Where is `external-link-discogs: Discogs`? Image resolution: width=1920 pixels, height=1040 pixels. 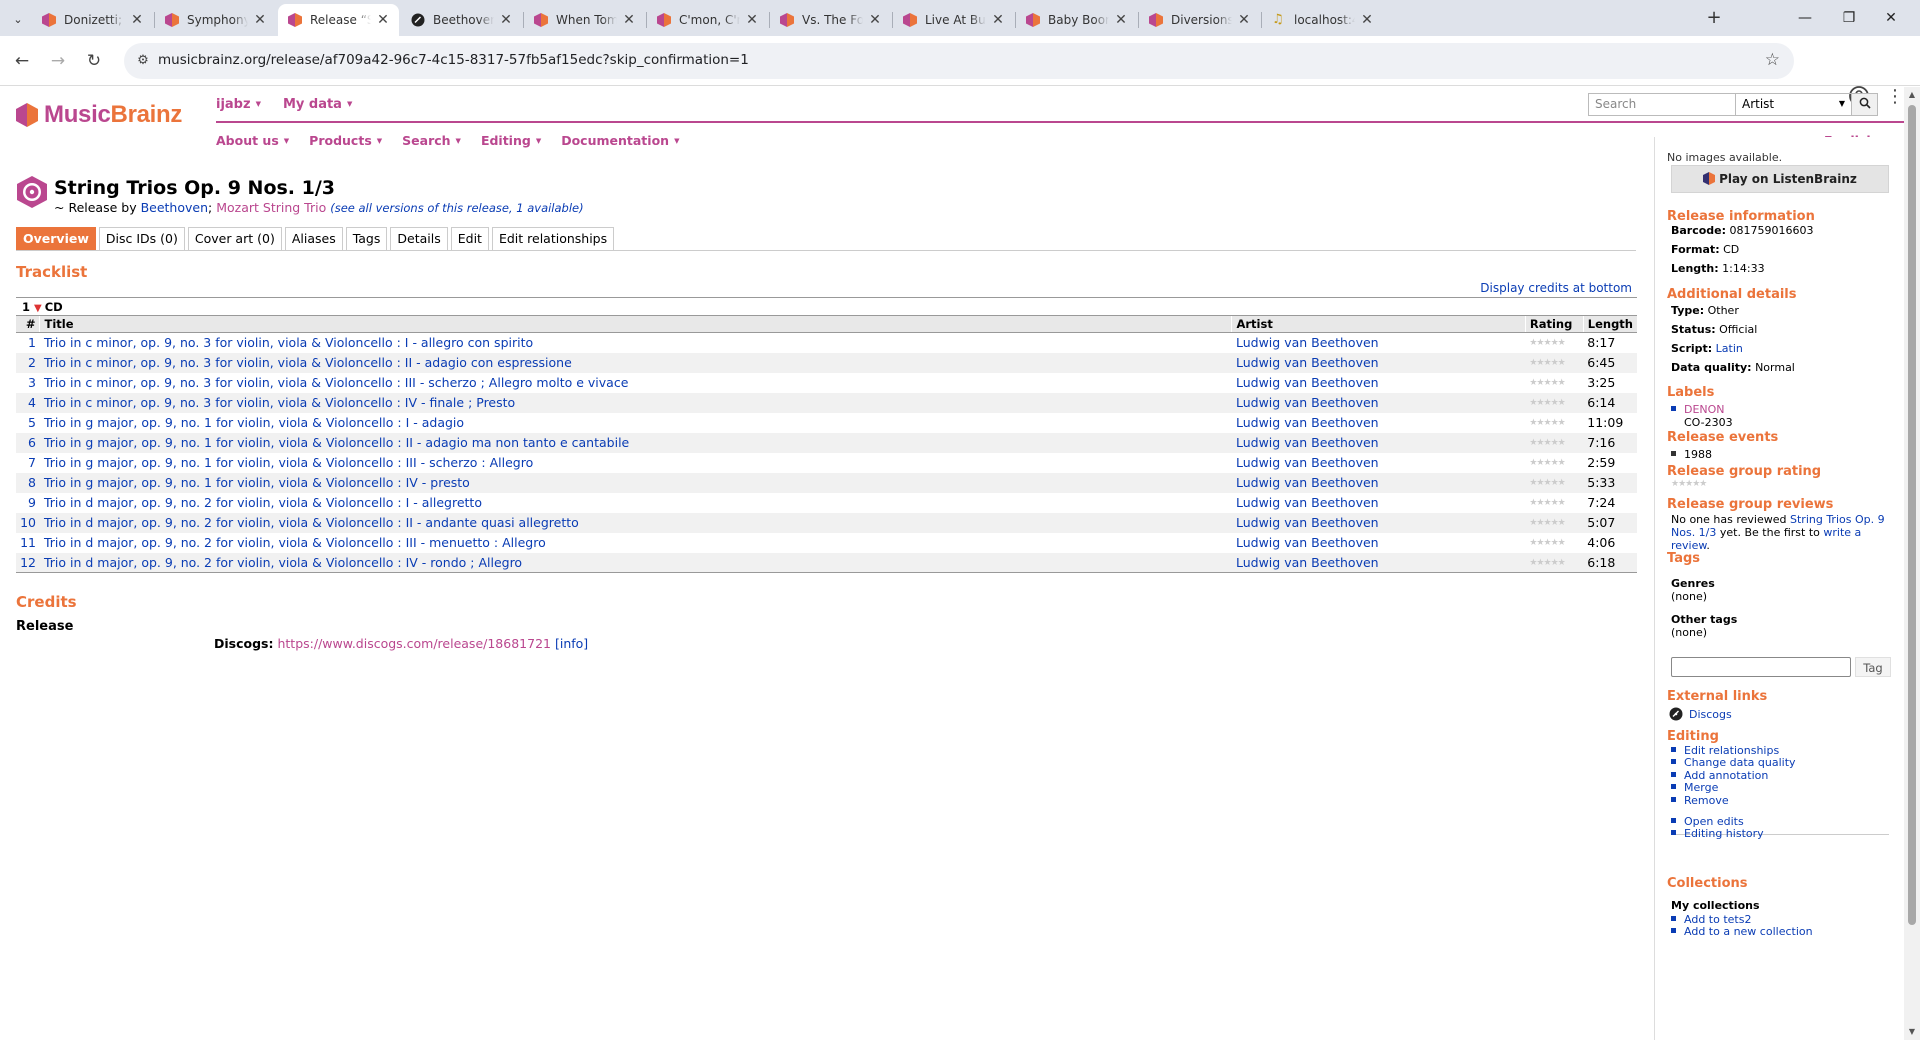
external-link-discogs: Discogs is located at coordinates (1700, 714).